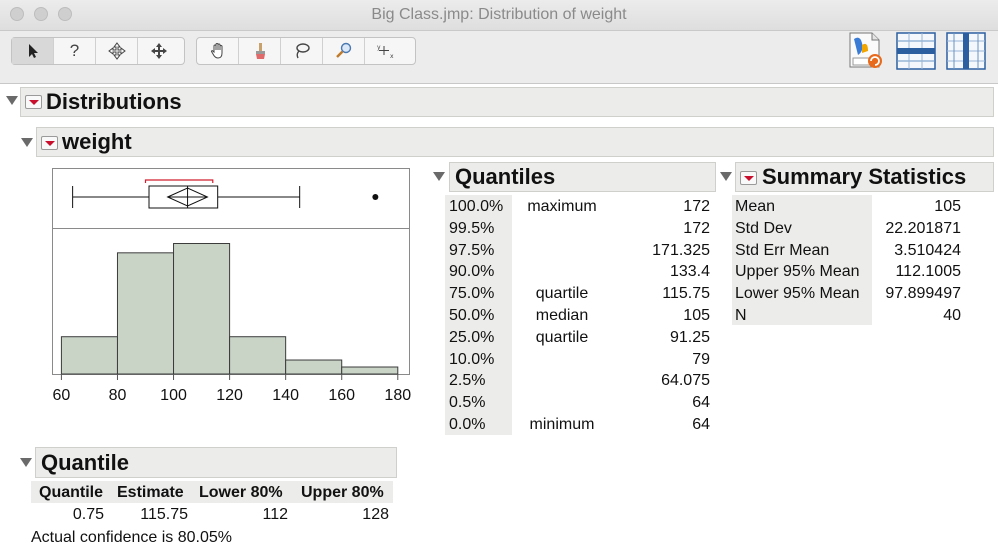  What do you see at coordinates (499, 57) in the screenshot?
I see `toolbar: ? yx` at bounding box center [499, 57].